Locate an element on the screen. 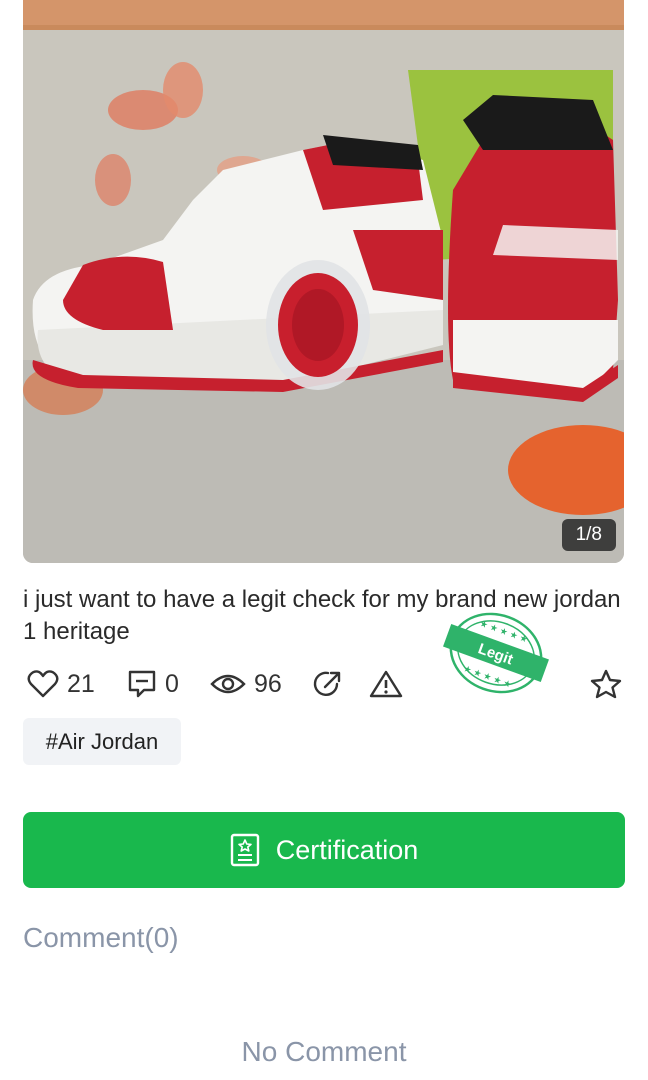 This screenshot has height=1080, width=648. share-icon is located at coordinates (327, 683).